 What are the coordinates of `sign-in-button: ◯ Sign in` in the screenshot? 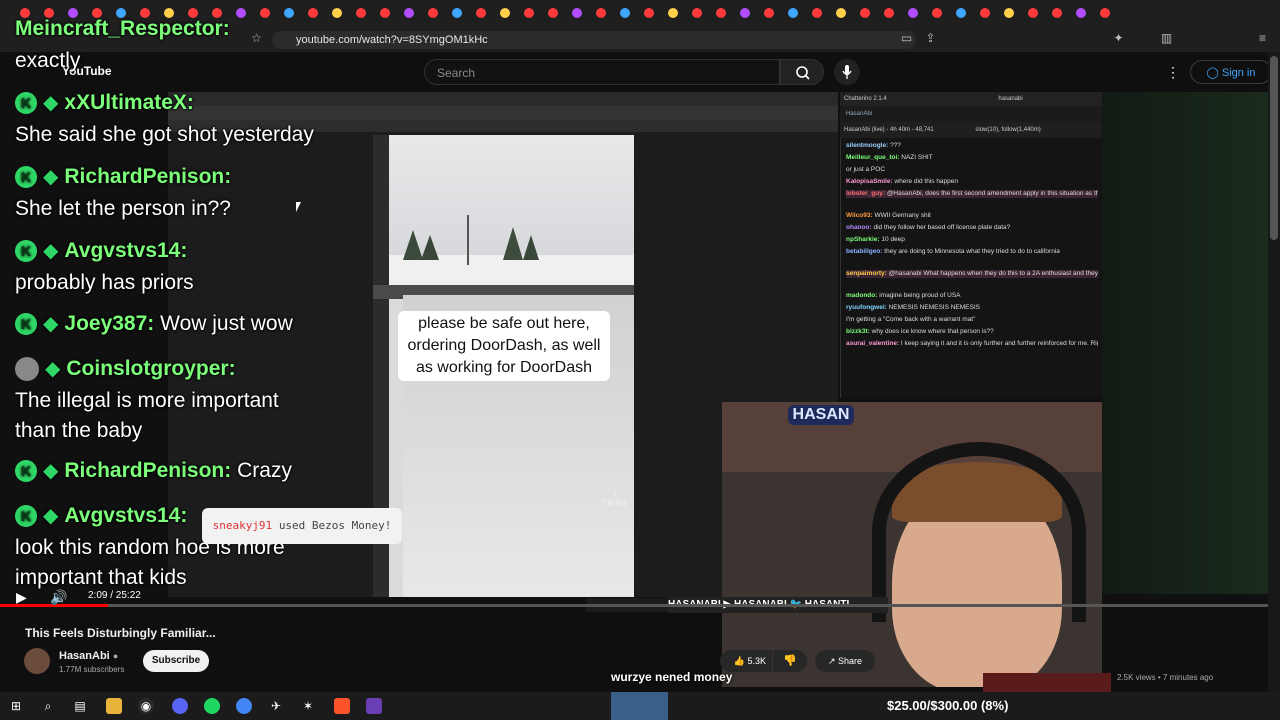 It's located at (1231, 72).